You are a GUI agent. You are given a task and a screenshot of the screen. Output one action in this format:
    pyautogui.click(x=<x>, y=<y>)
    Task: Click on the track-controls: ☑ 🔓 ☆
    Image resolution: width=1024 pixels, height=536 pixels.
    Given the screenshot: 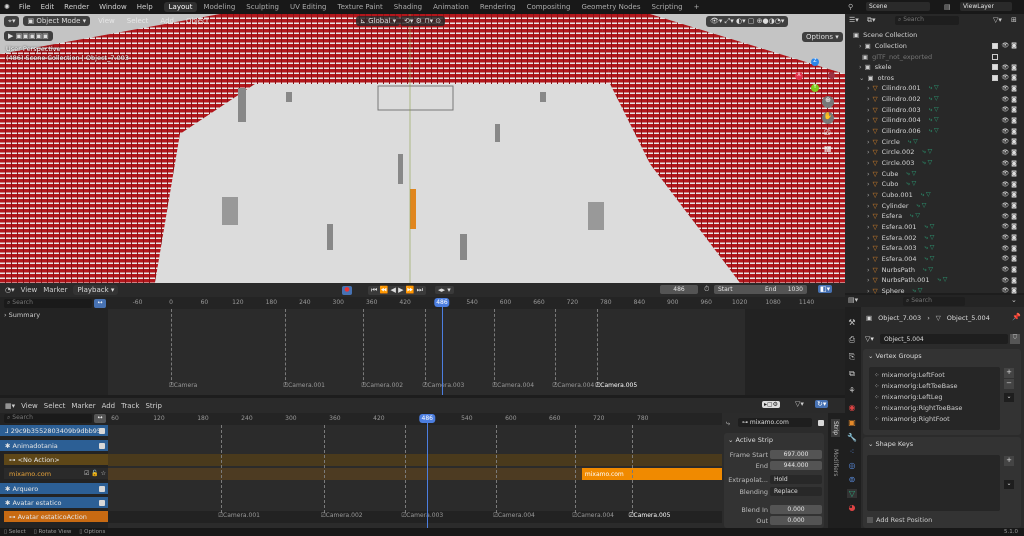 What is the action you would take?
    pyautogui.click(x=95, y=473)
    